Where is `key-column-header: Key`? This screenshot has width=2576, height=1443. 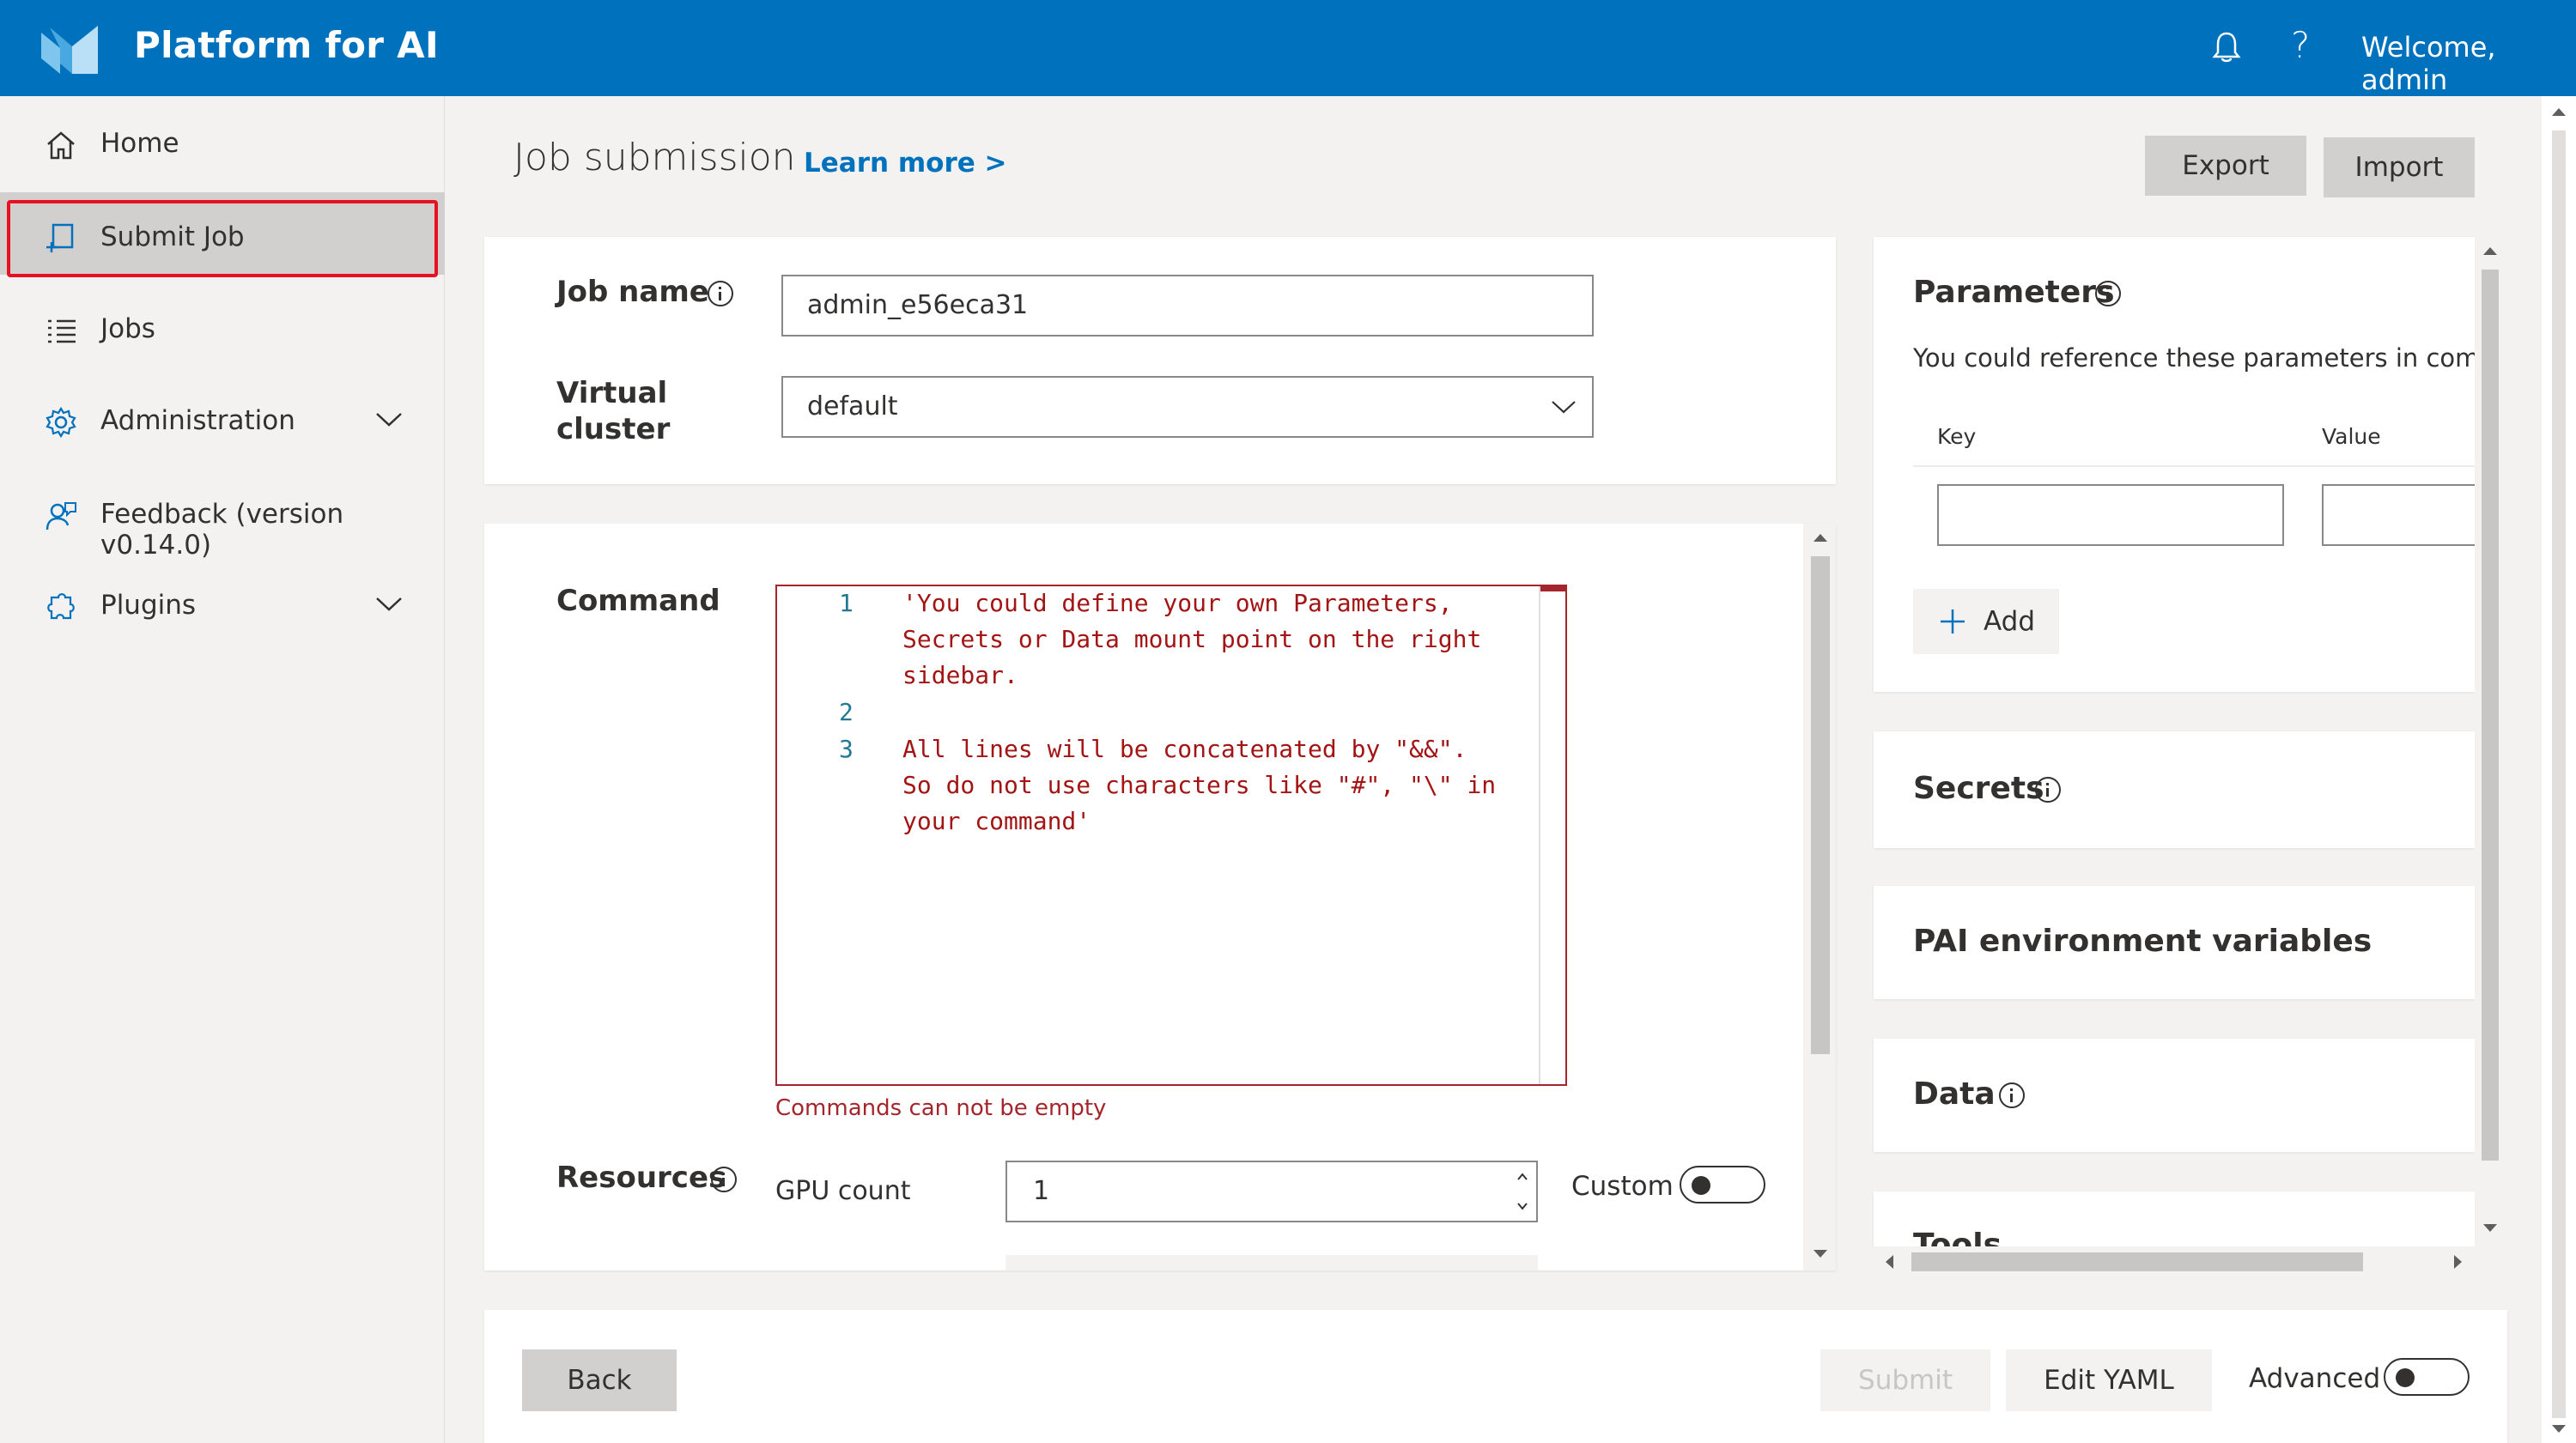
key-column-header: Key is located at coordinates (1957, 436).